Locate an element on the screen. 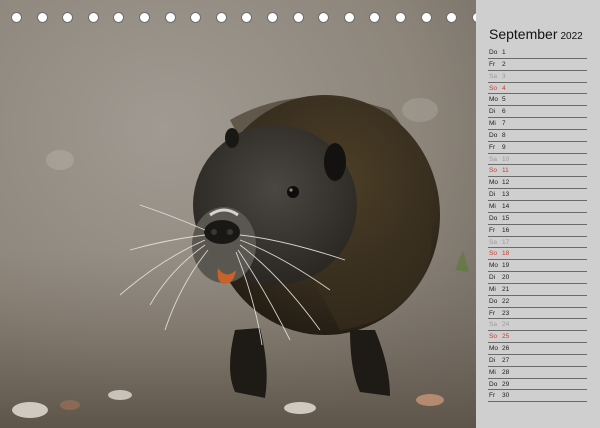 The image size is (600, 428). day-row: Do 8 is located at coordinates (537, 136).